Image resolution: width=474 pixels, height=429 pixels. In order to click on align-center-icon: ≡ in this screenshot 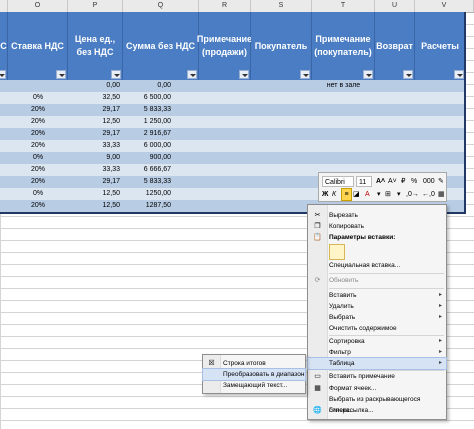, I will do `click(346, 194)`.